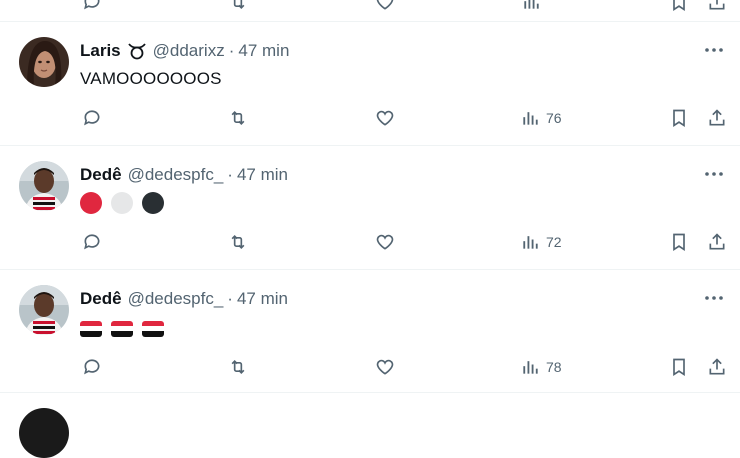 The height and width of the screenshot is (458, 740). Describe the element at coordinates (541, 118) in the screenshot. I see `views-button: 76` at that location.